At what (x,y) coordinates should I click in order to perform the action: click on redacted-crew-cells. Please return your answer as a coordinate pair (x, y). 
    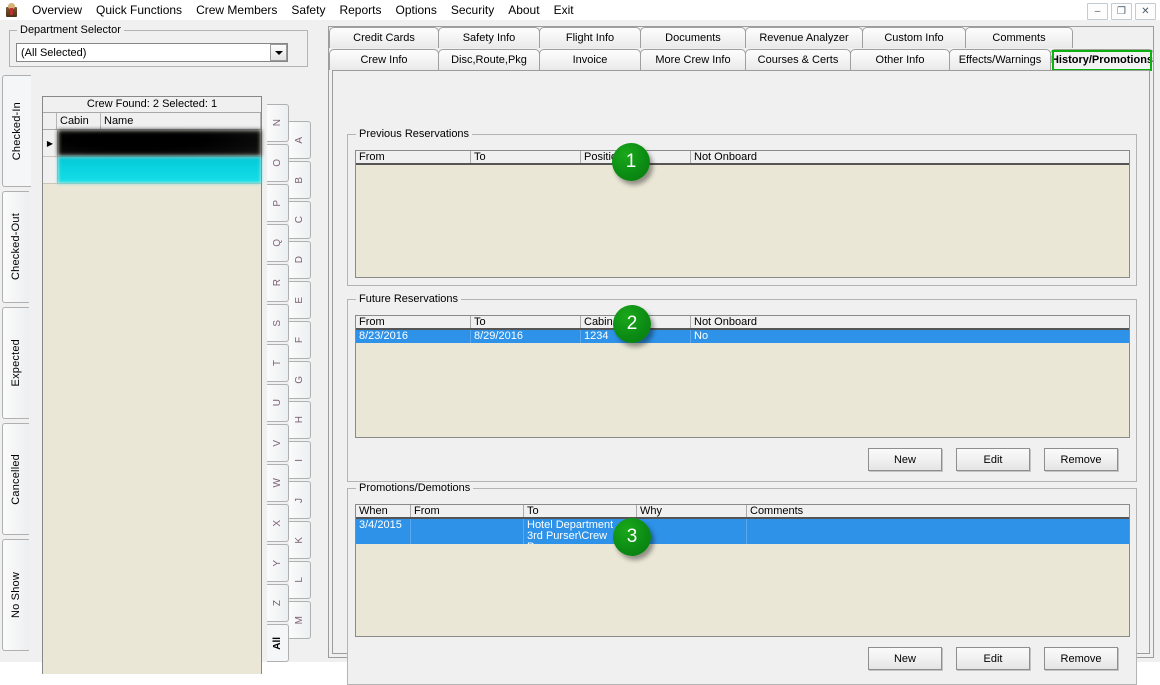
    Looking at the image, I should click on (159, 170).